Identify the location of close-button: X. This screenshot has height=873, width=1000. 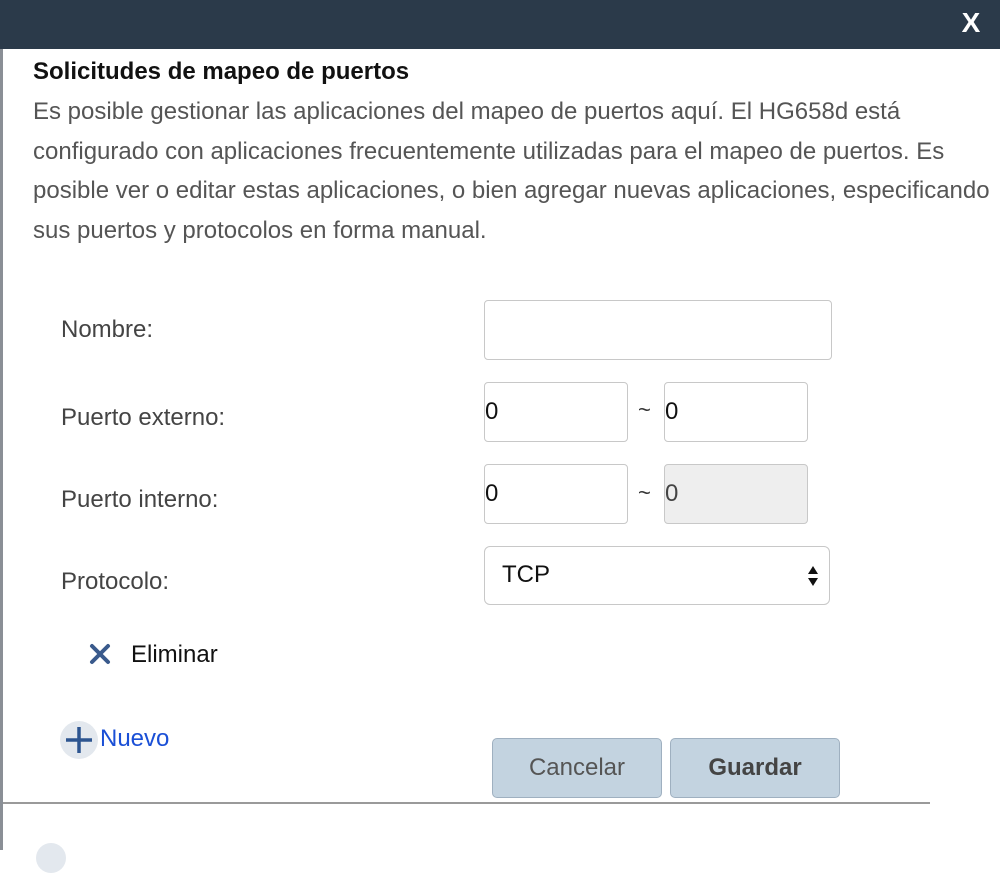
(971, 23).